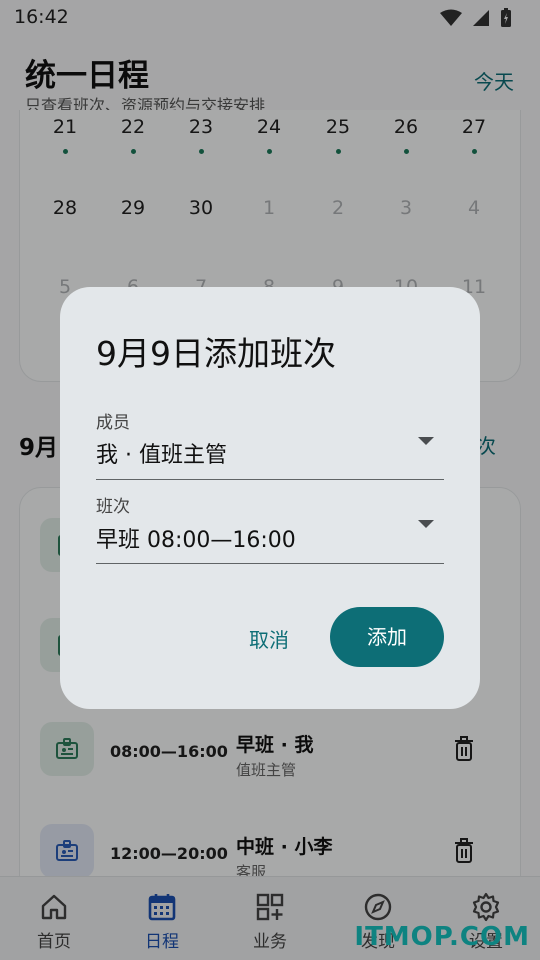 This screenshot has width=540, height=960. Describe the element at coordinates (113, 507) in the screenshot. I see `shift-label: 班次` at that location.